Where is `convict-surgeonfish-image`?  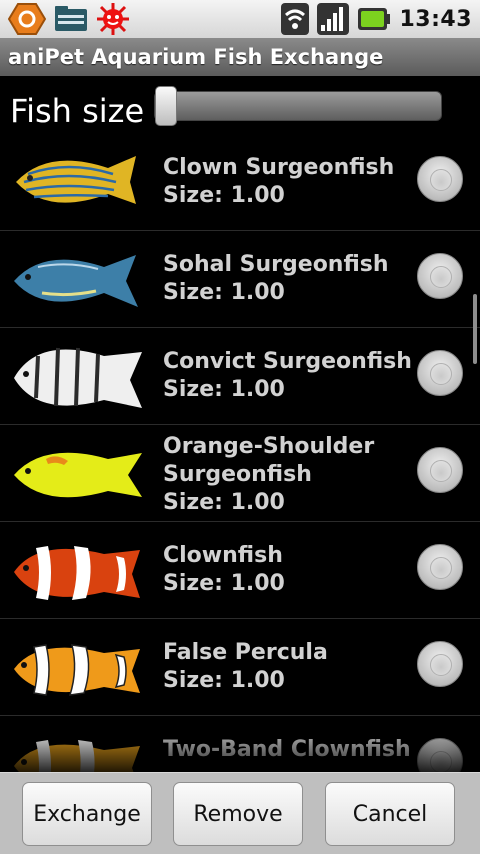 convict-surgeonfish-image is located at coordinates (78, 377).